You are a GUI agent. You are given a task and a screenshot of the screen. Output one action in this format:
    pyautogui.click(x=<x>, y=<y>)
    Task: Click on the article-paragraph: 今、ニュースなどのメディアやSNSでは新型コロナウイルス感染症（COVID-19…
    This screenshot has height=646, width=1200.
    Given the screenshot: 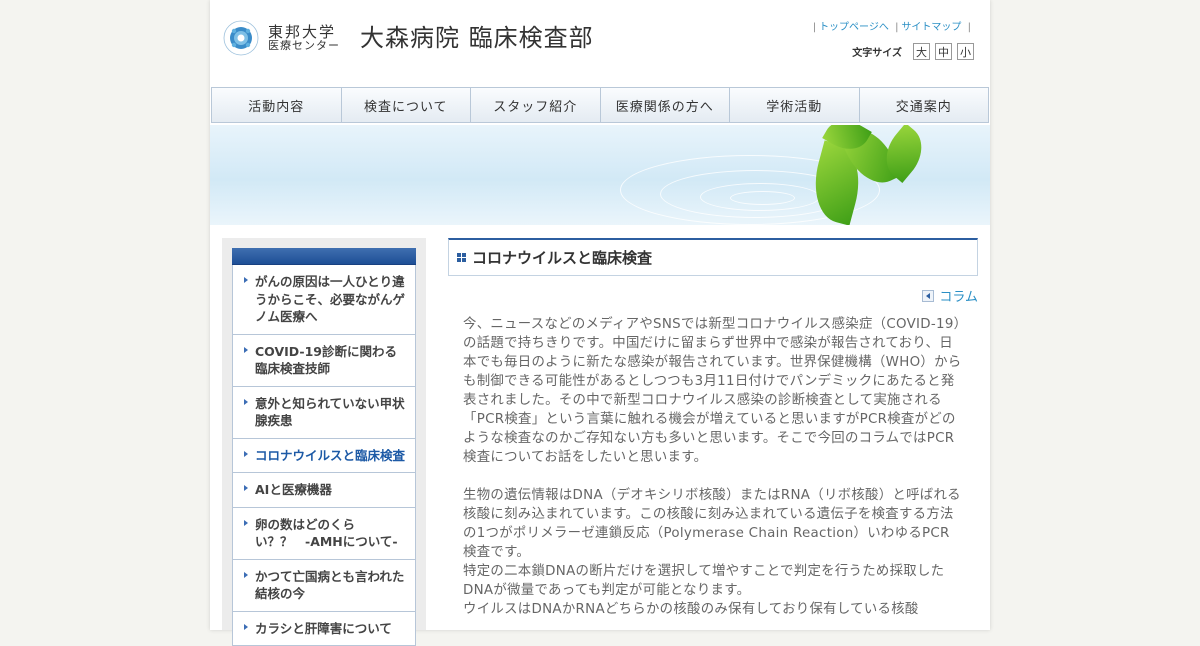 What is the action you would take?
    pyautogui.click(x=712, y=391)
    